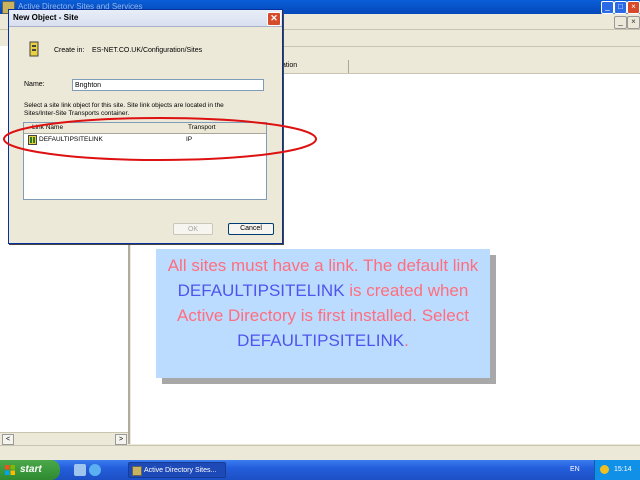 The height and width of the screenshot is (480, 640). What do you see at coordinates (620, 22) in the screenshot?
I see `child-minimize-icon: _` at bounding box center [620, 22].